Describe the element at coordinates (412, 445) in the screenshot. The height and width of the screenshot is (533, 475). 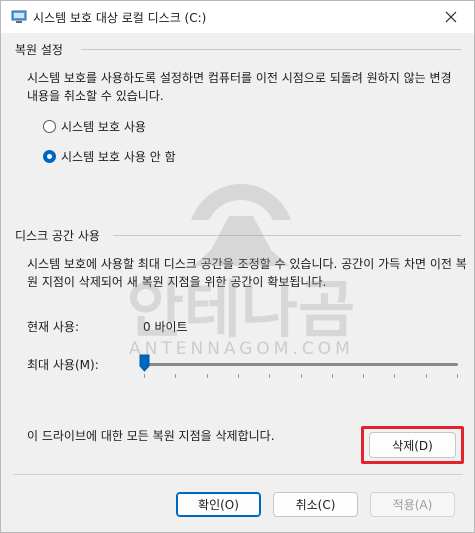
I see `delete-button: 삭제(D)` at that location.